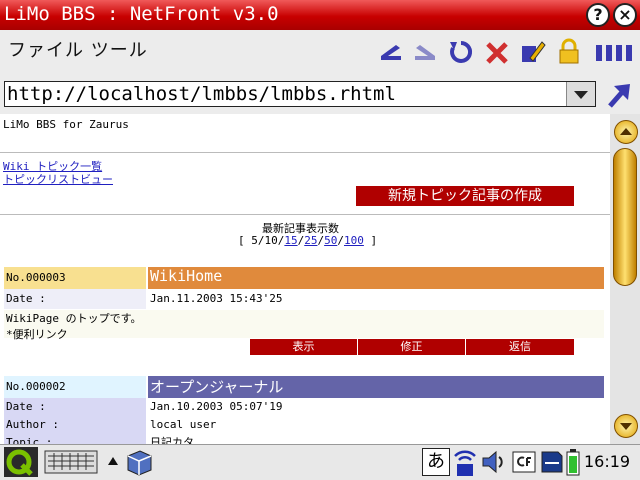 This screenshot has height=480, width=640. I want to click on post-date: Jan.10.2003 05:07'19, so click(216, 406).